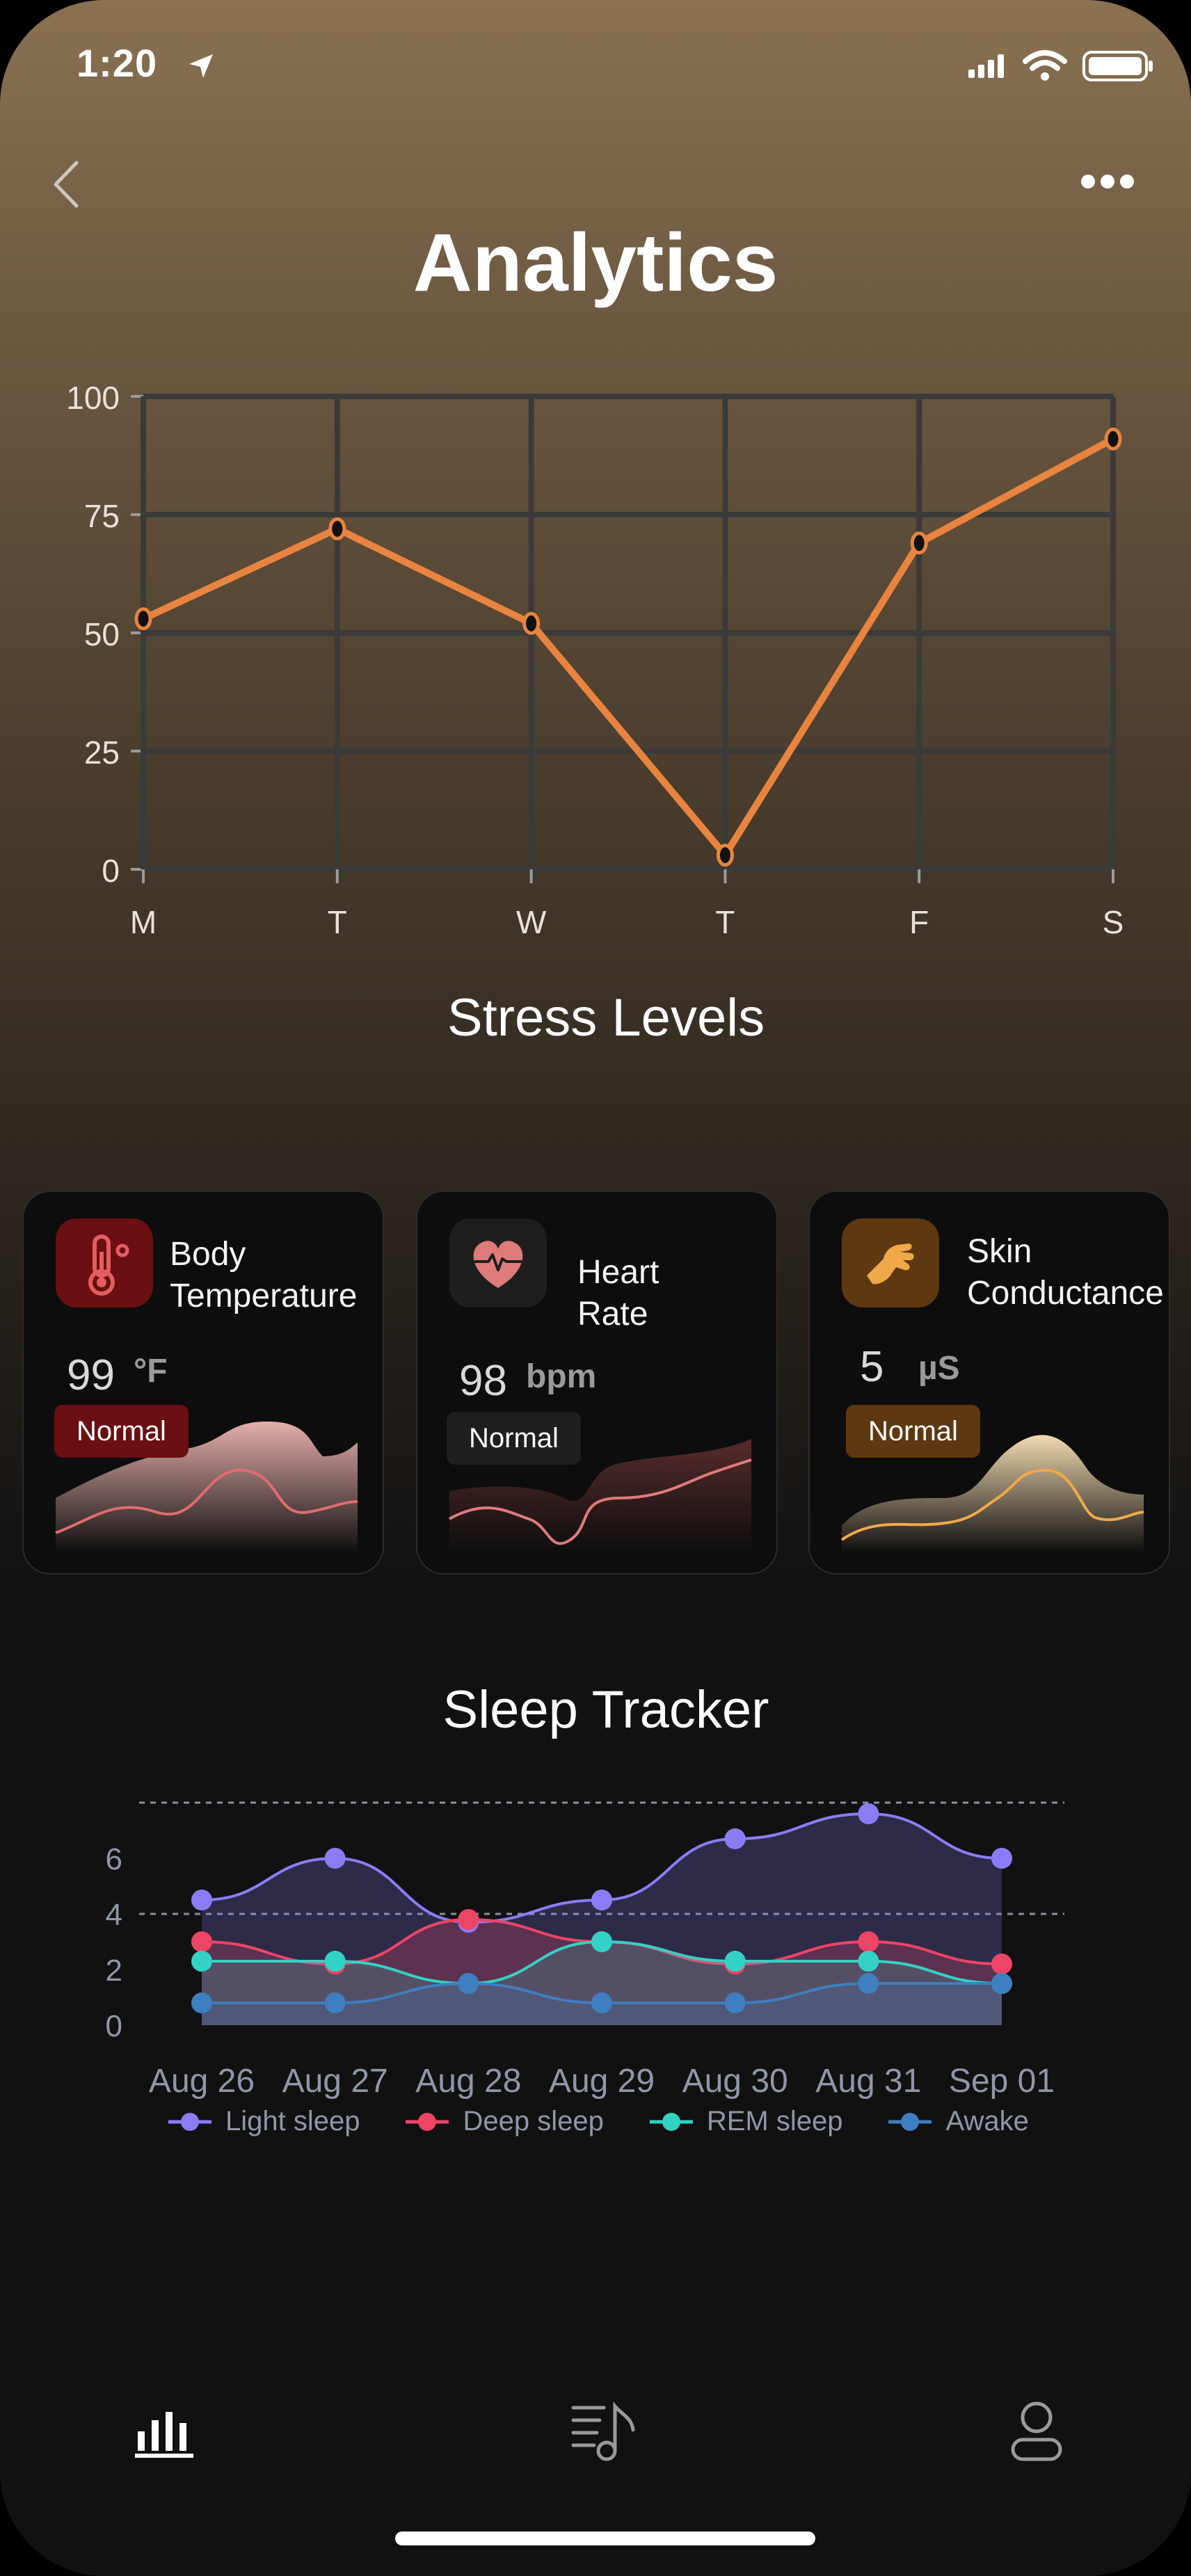  What do you see at coordinates (144, 922) in the screenshot?
I see `x-tick-label: M` at bounding box center [144, 922].